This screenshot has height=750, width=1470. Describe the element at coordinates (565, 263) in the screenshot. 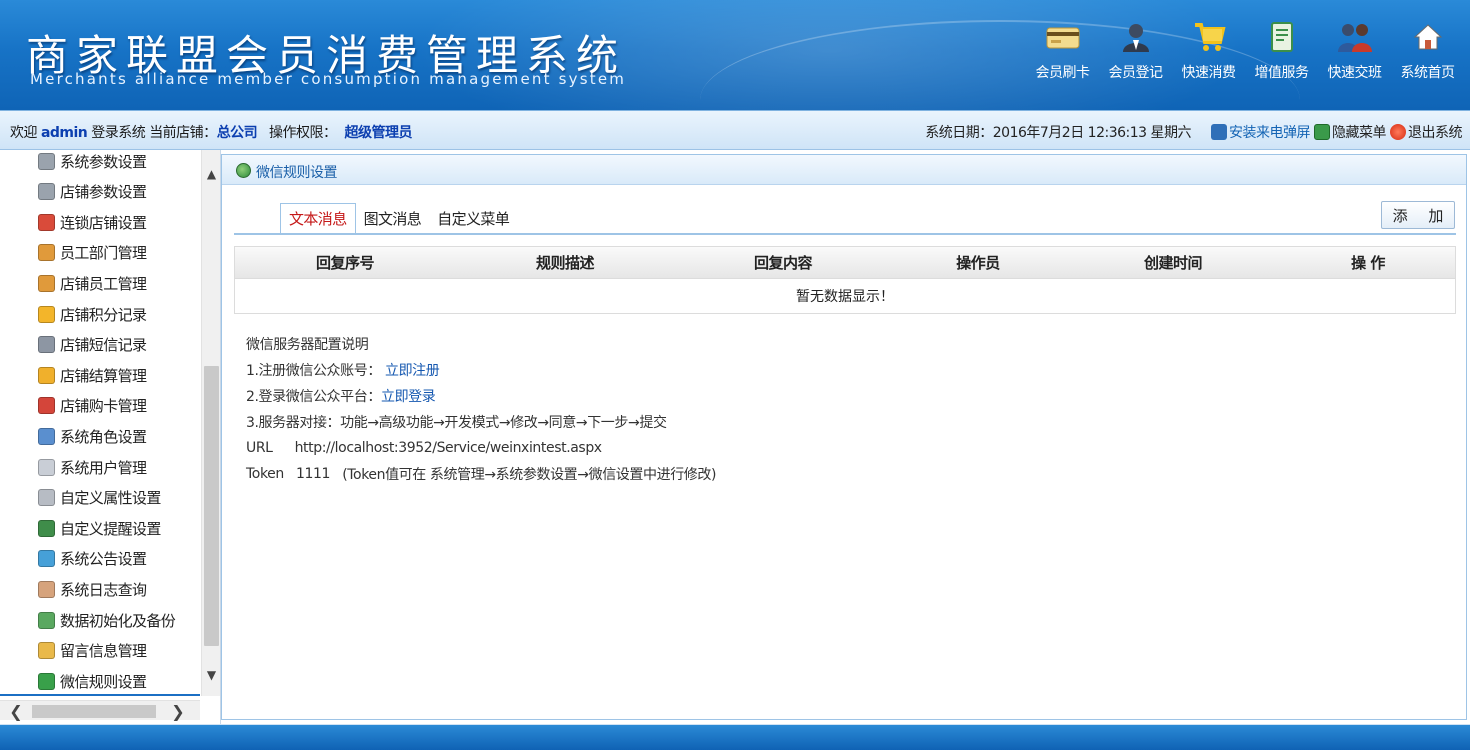

I see `column-header: 规则描述` at that location.